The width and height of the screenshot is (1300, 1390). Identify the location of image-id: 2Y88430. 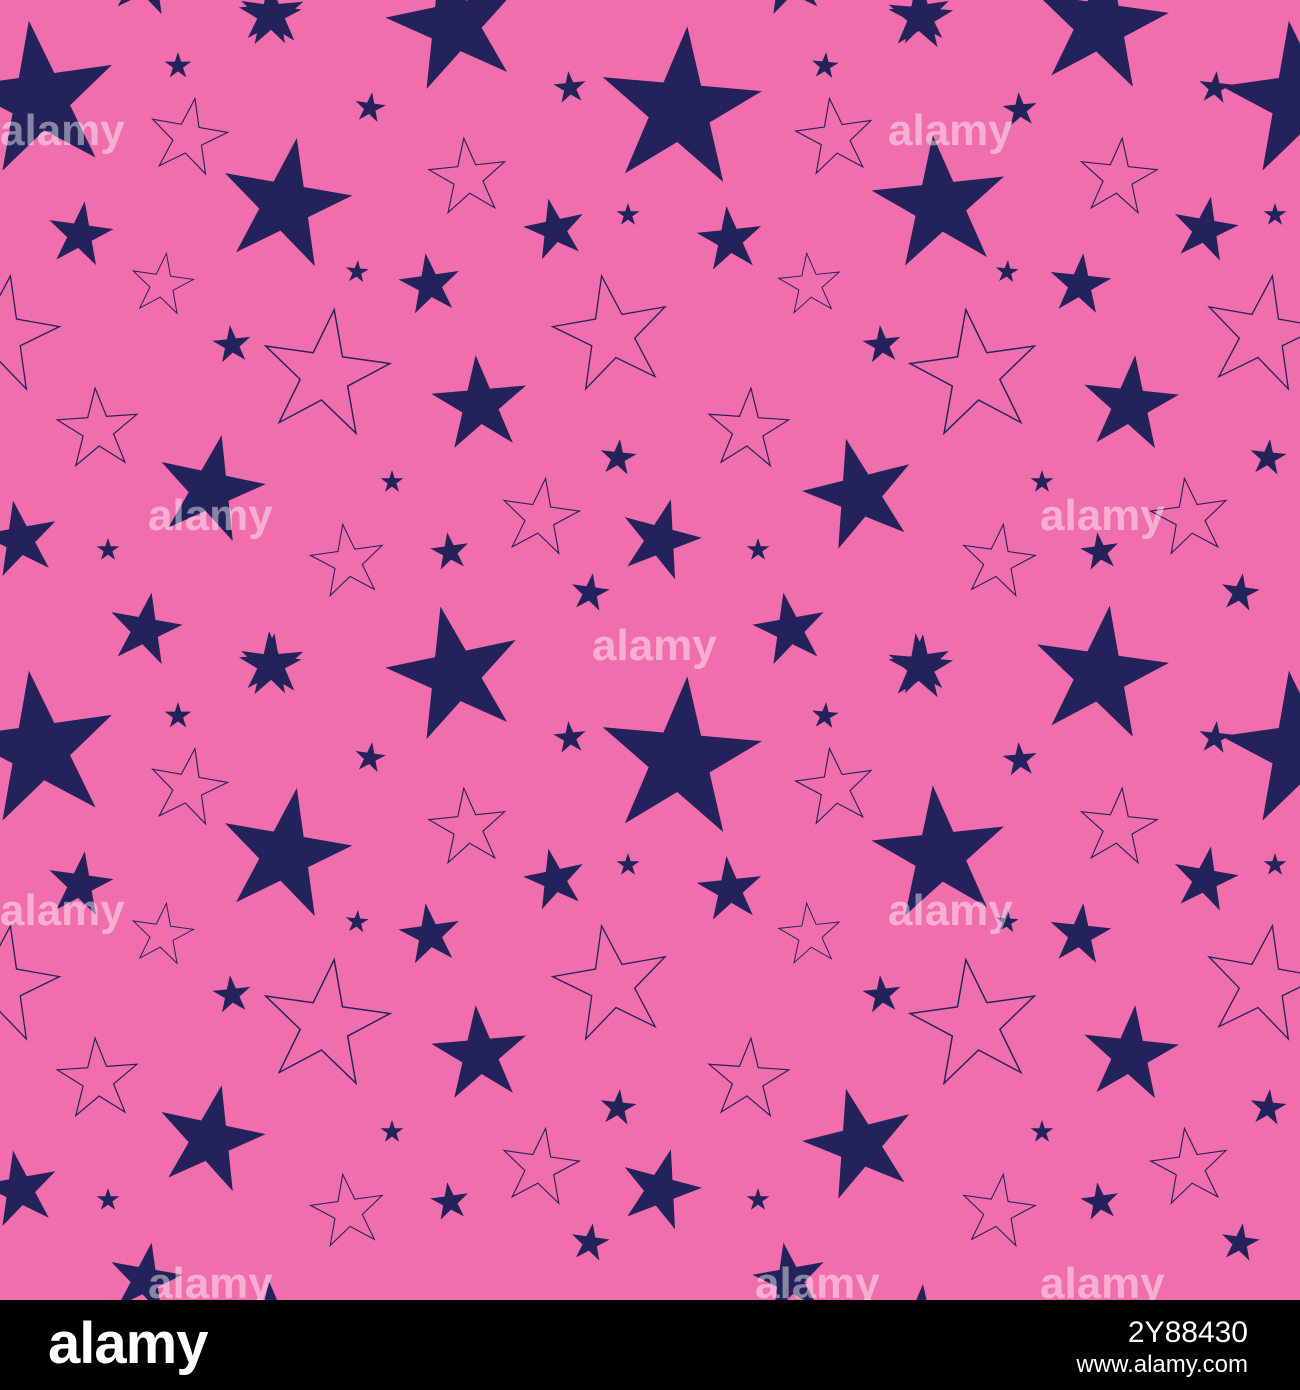
(1187, 1332).